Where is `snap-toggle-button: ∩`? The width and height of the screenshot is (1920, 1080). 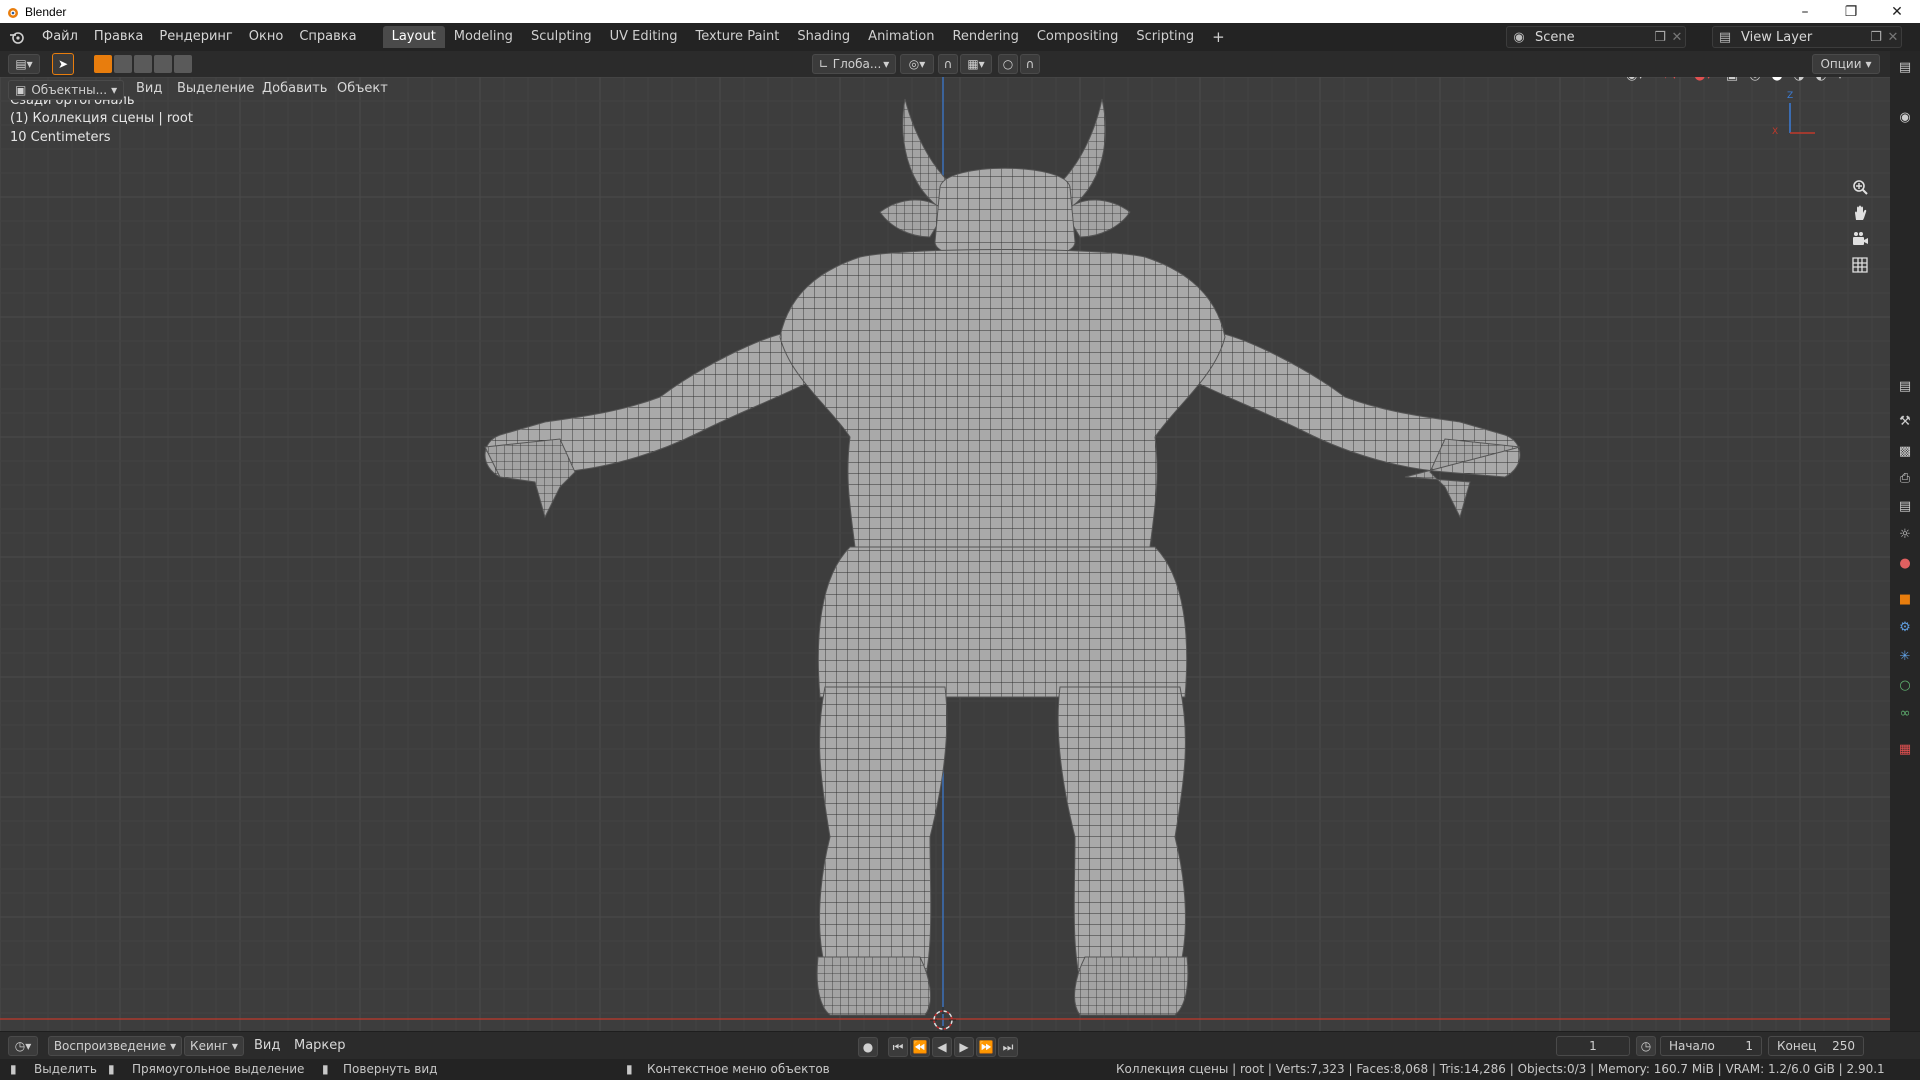
snap-toggle-button: ∩ is located at coordinates (948, 64).